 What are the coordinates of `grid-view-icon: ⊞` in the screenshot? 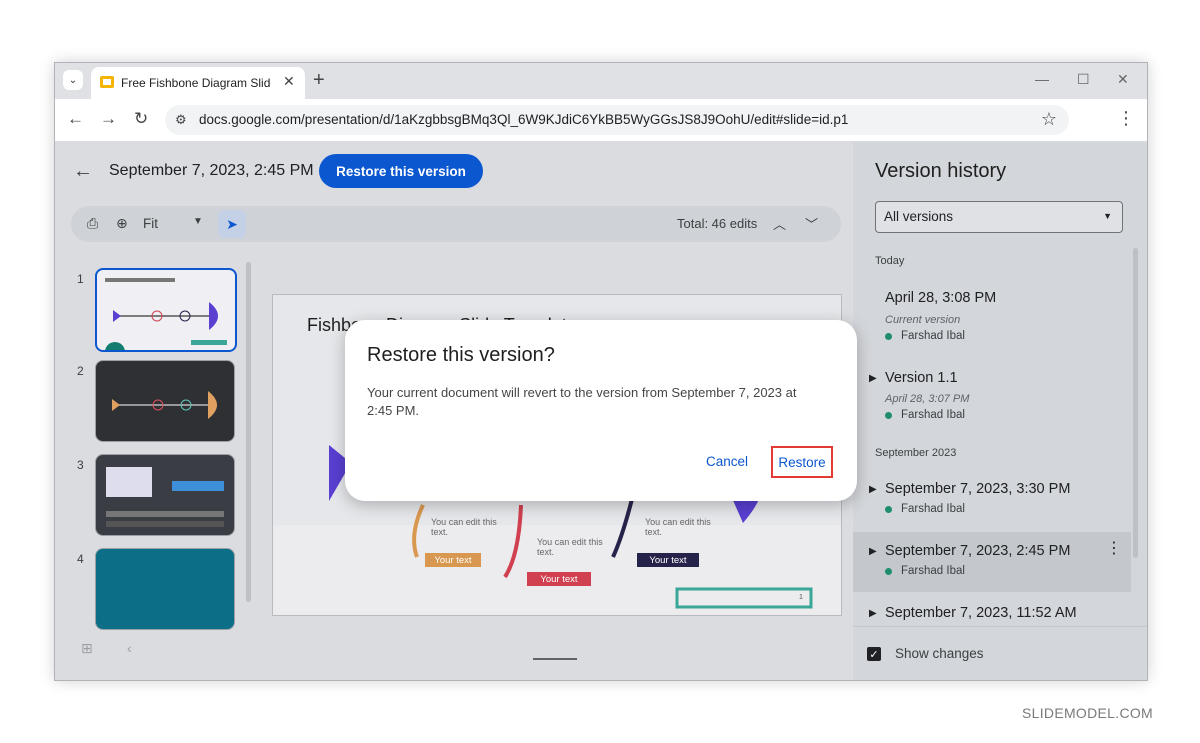 It's located at (87, 648).